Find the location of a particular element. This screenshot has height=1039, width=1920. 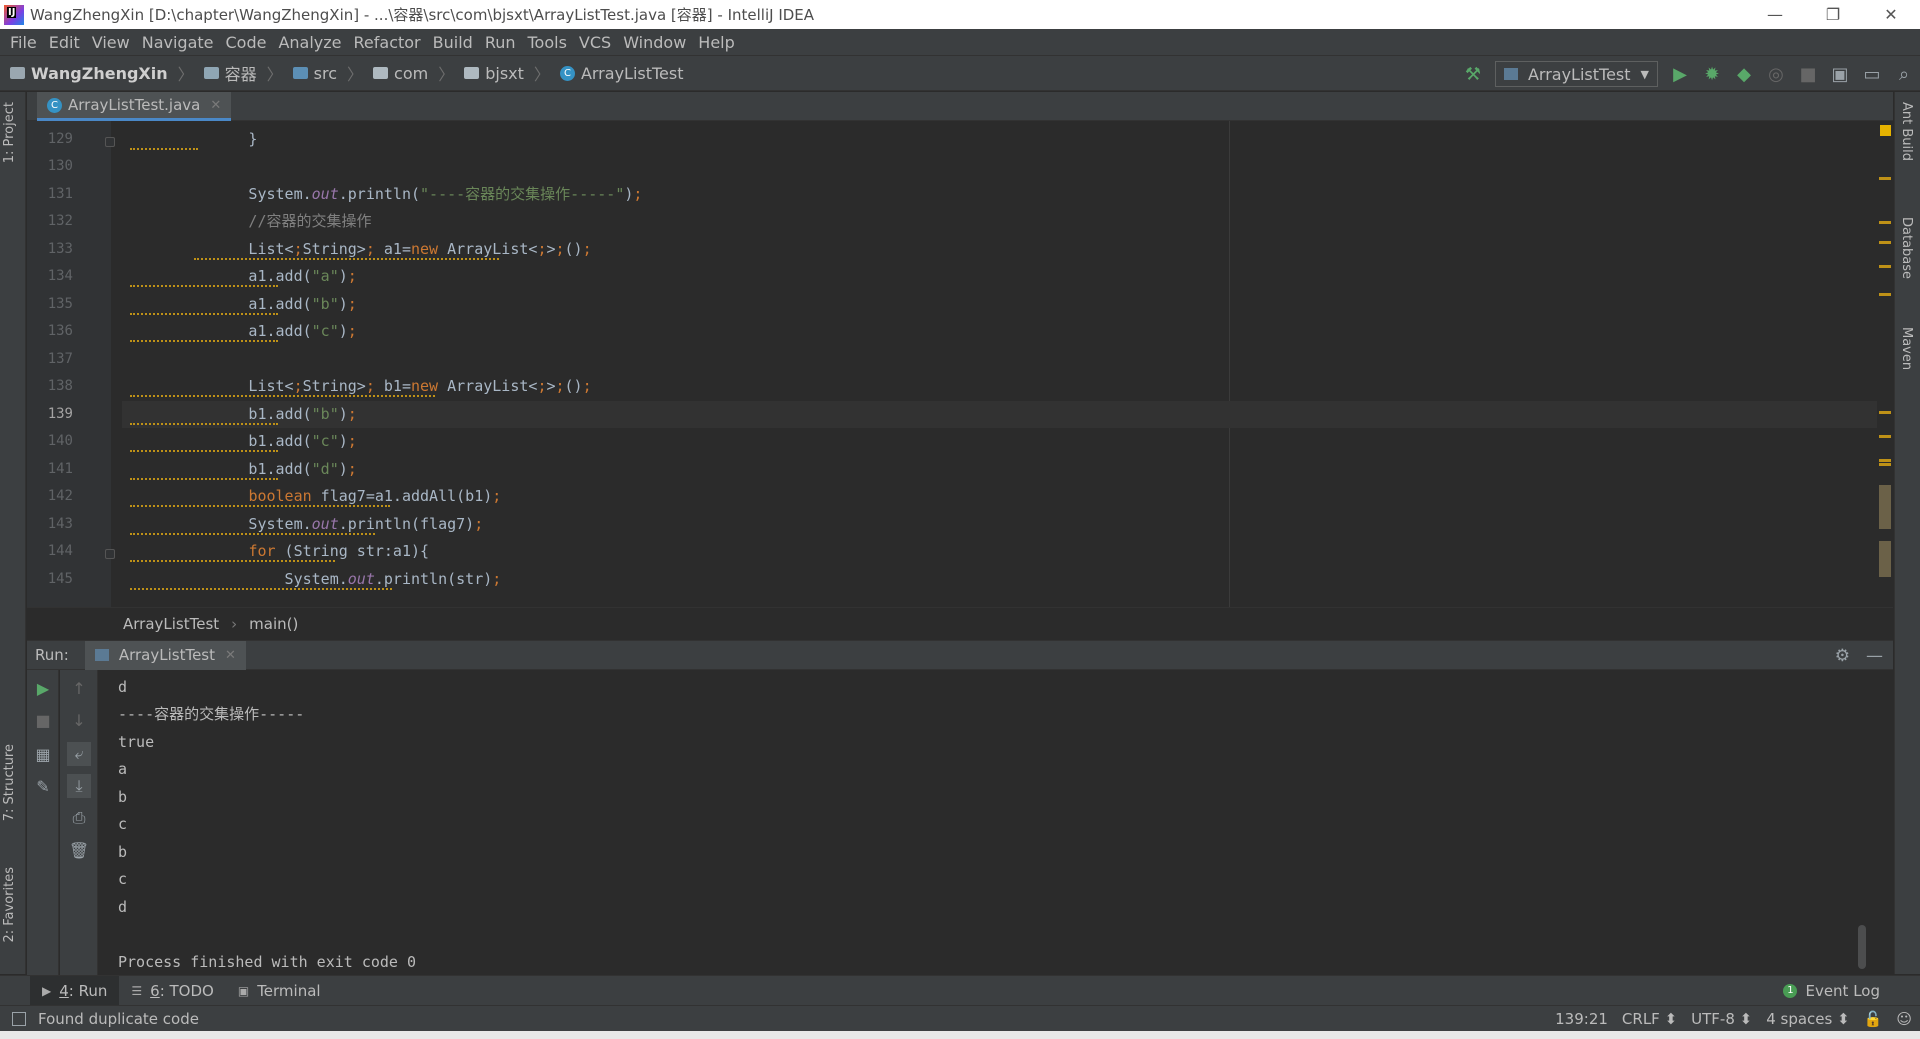

breadcrumb-module: 容器 〉 is located at coordinates (243, 73).